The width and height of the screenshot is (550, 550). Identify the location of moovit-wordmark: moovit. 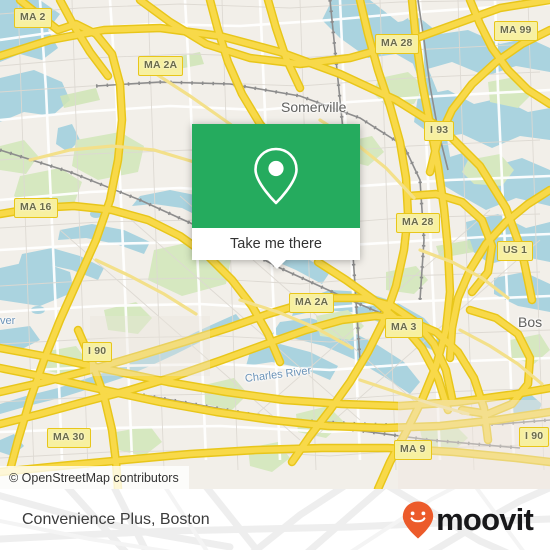
(485, 519).